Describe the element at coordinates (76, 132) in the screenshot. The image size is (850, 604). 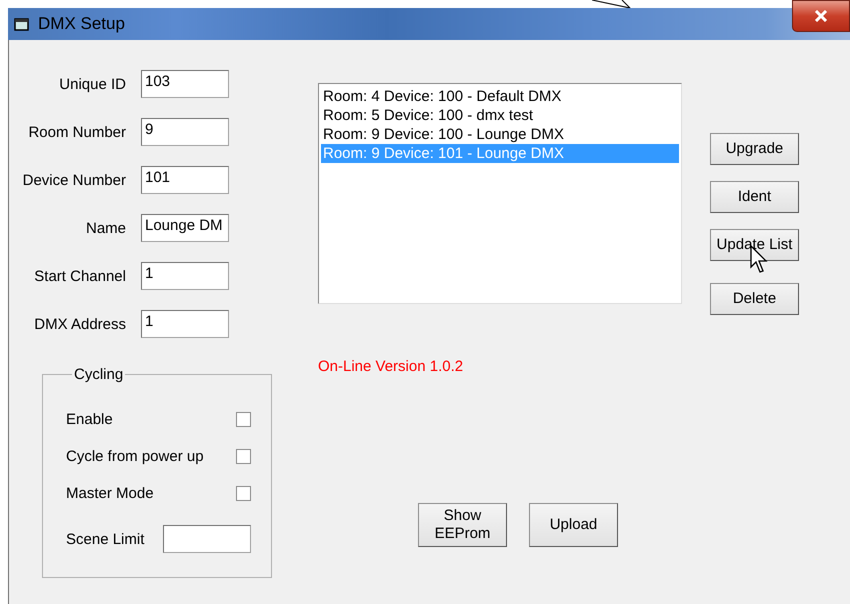
I see `field-label: Room Number` at that location.